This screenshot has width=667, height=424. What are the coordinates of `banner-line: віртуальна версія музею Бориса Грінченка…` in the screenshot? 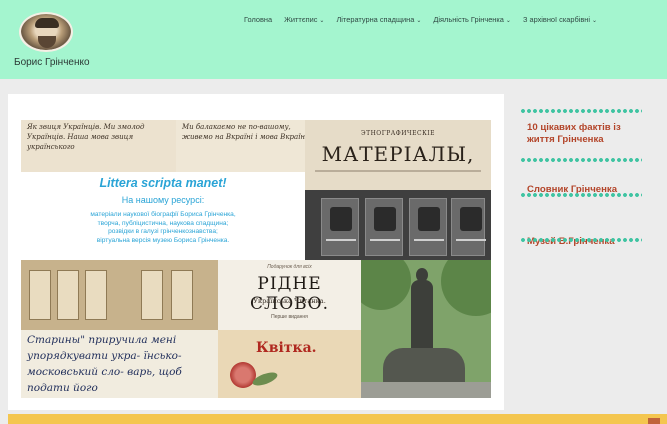 It's located at (163, 240).